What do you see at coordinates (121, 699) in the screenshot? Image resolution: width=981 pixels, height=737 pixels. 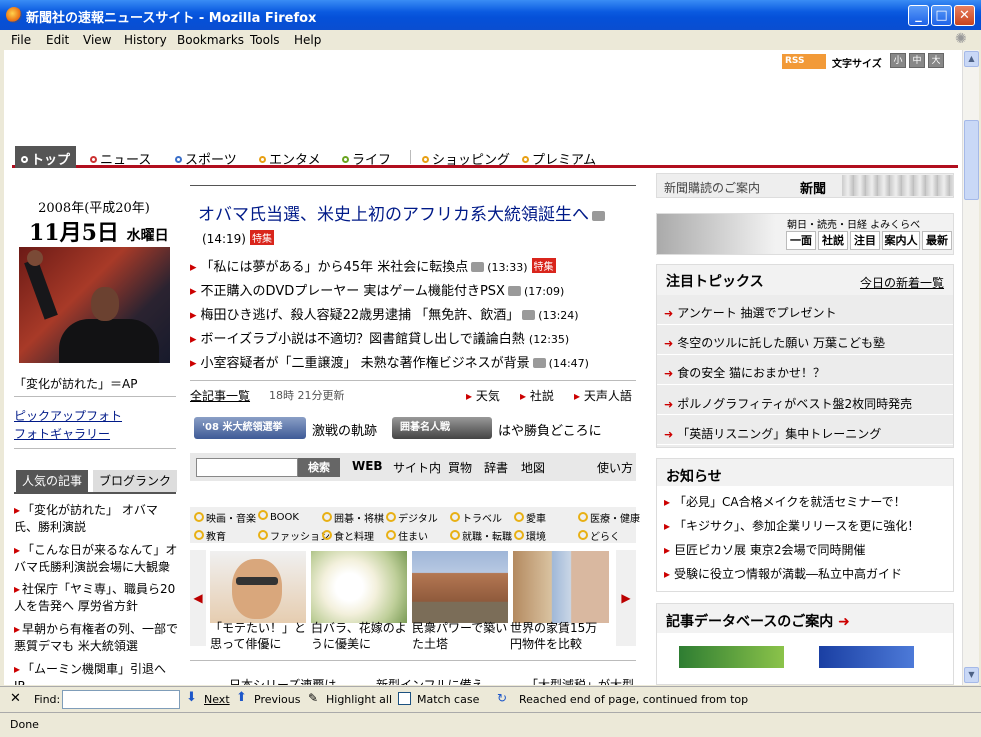 I see `find-input` at bounding box center [121, 699].